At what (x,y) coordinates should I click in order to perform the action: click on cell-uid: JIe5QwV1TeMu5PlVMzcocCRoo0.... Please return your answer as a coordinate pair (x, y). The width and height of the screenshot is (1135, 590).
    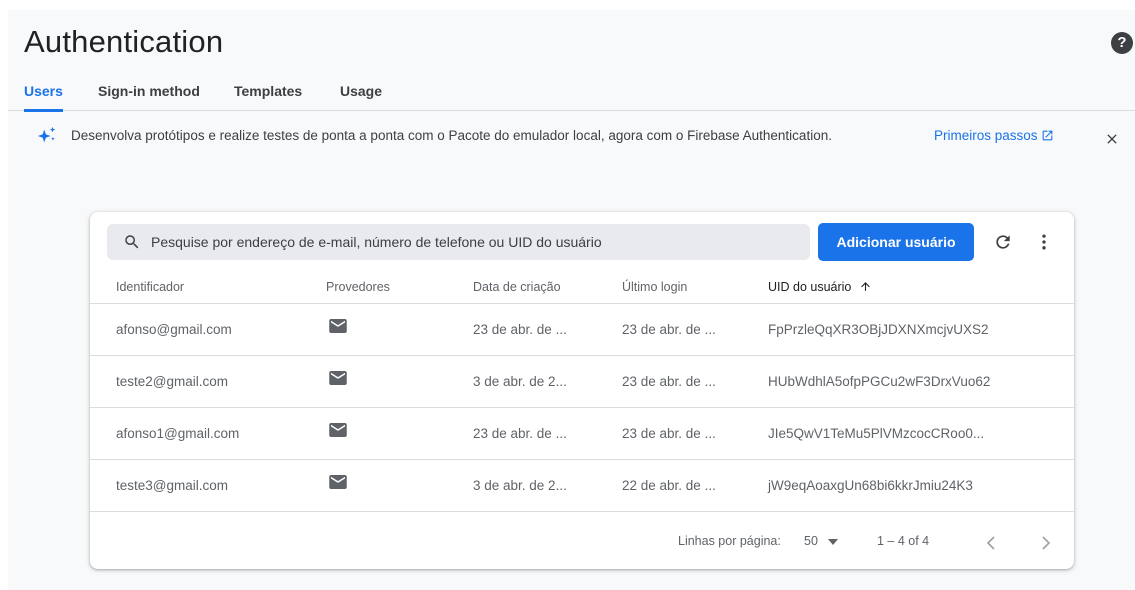
    Looking at the image, I should click on (876, 433).